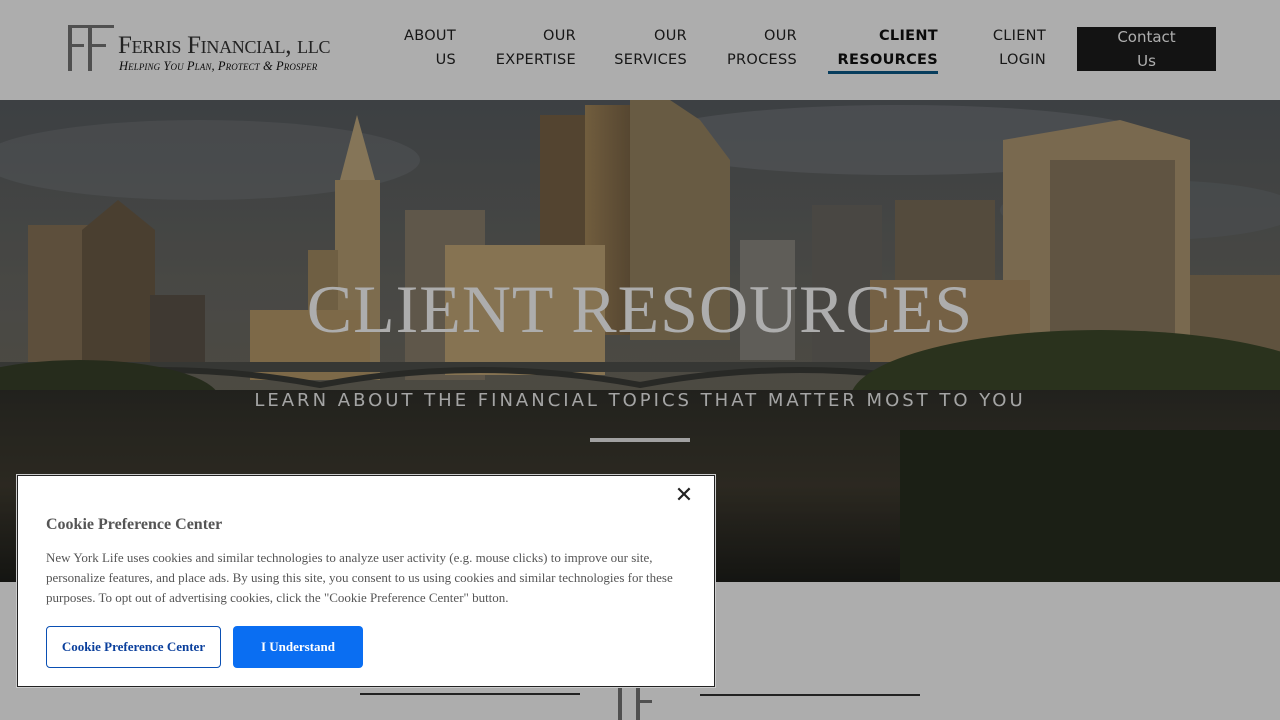 The image size is (1280, 720). I want to click on close-icon: ✕, so click(684, 496).